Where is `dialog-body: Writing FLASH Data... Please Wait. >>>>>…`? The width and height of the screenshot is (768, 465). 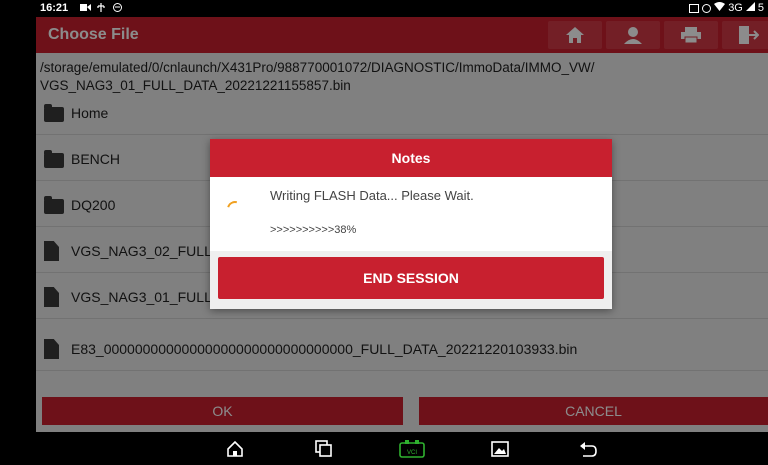
dialog-body: Writing FLASH Data... Please Wait. >>>>>… is located at coordinates (411, 214).